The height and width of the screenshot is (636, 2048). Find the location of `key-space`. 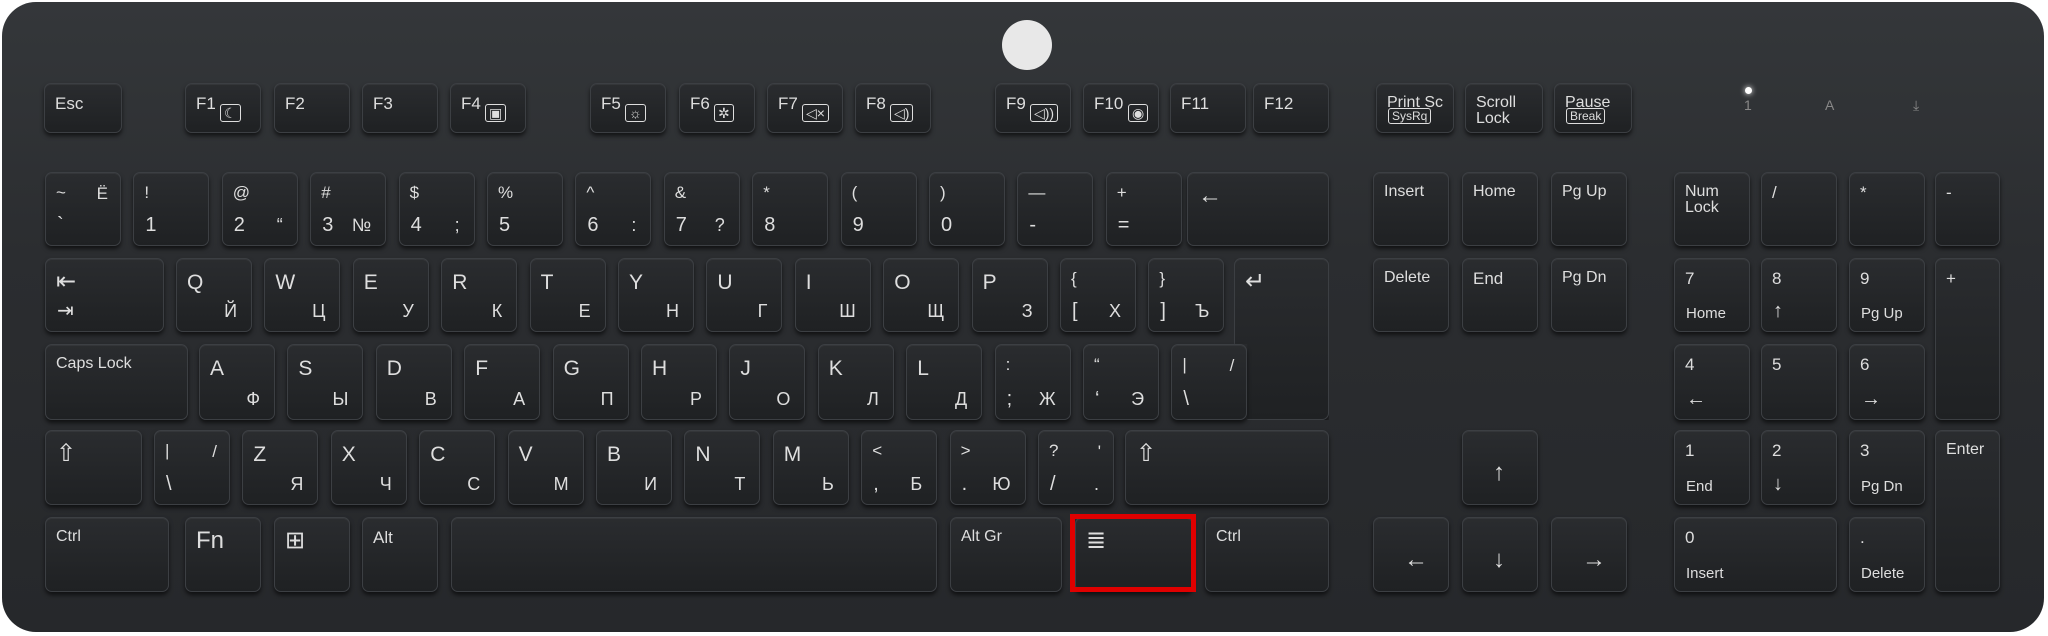

key-space is located at coordinates (694, 554).